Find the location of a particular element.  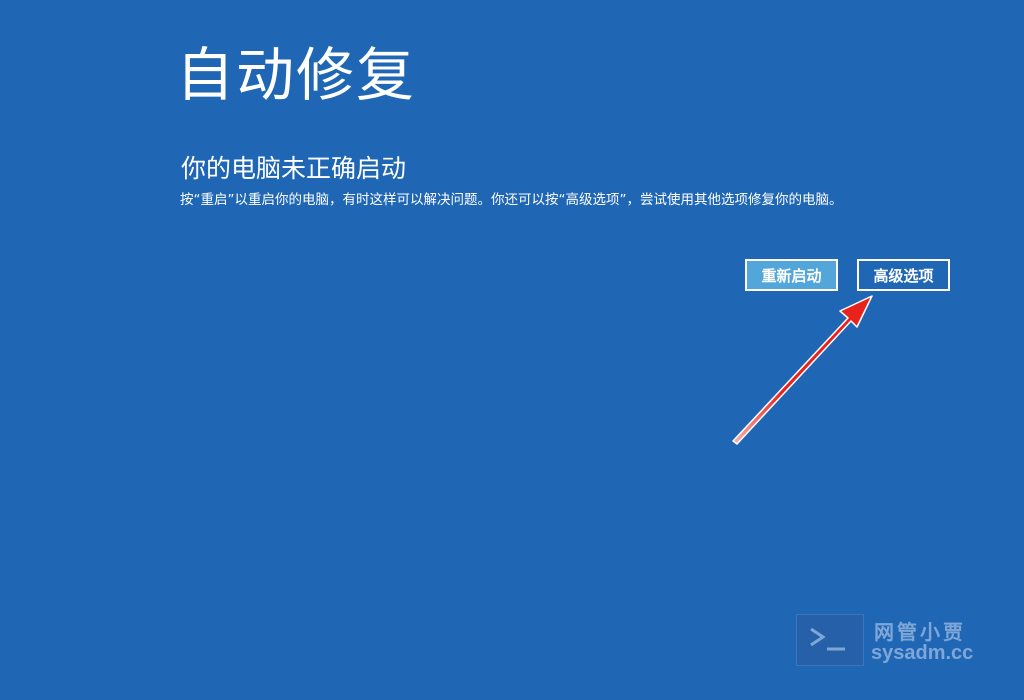

advanced-options-button: 高级选项 is located at coordinates (903, 275).